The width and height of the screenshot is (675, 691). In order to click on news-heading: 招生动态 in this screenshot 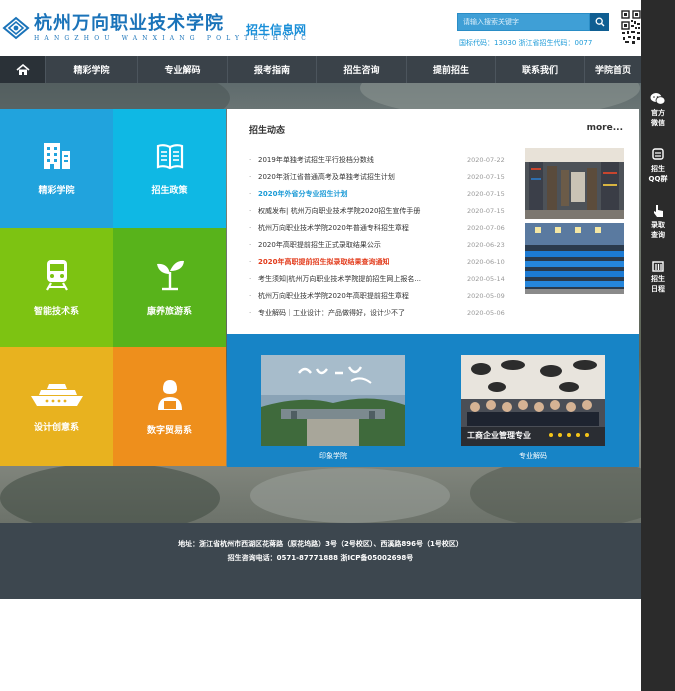, I will do `click(267, 131)`.